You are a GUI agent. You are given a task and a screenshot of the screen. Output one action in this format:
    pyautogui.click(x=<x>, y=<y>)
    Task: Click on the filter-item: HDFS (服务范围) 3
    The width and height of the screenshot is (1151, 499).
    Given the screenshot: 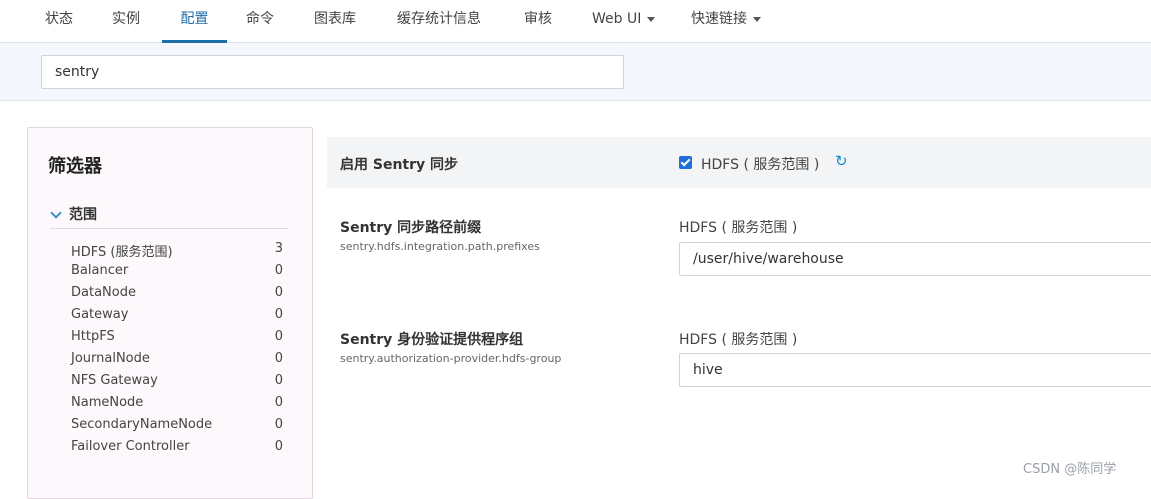 What is the action you would take?
    pyautogui.click(x=177, y=251)
    